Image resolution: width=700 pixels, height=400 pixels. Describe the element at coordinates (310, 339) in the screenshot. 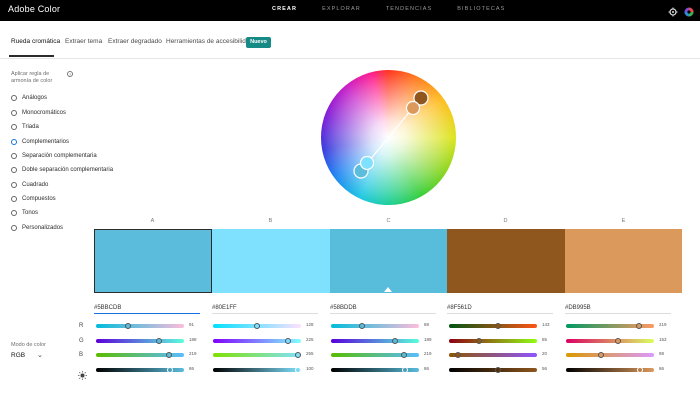

I see `slider-value-g: 225` at that location.